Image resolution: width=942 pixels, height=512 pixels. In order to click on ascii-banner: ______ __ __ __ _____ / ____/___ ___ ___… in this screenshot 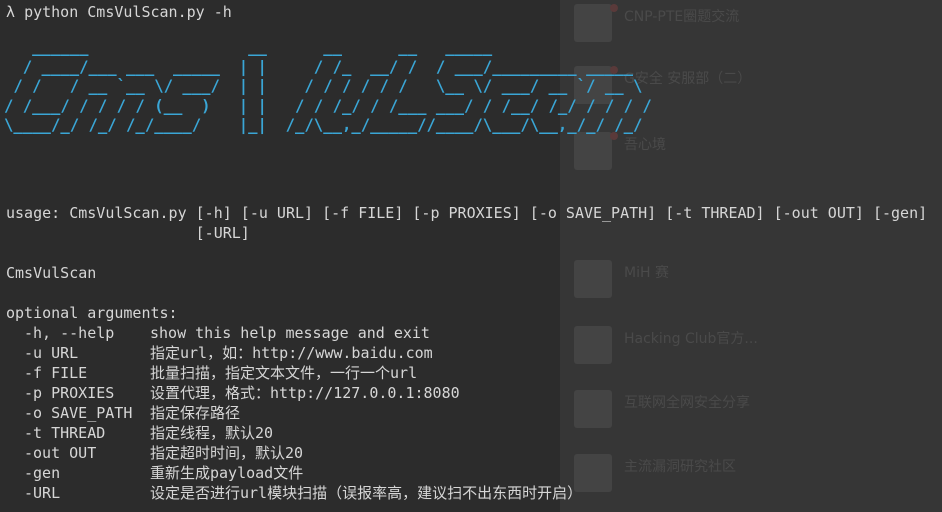, I will do `click(328, 86)`.